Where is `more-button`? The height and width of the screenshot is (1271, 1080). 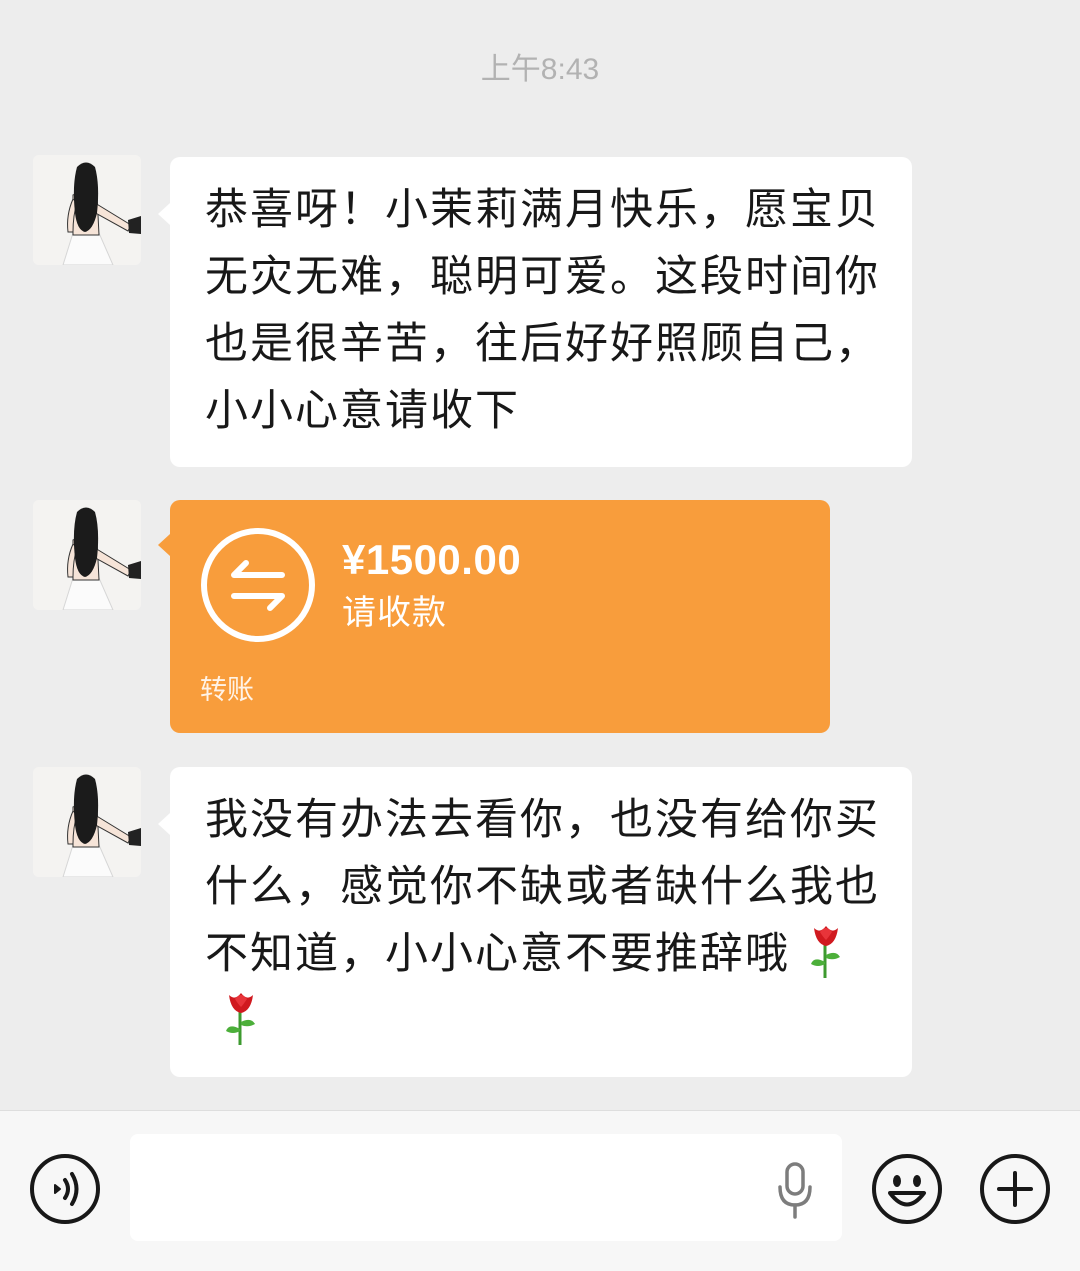 more-button is located at coordinates (1015, 1189).